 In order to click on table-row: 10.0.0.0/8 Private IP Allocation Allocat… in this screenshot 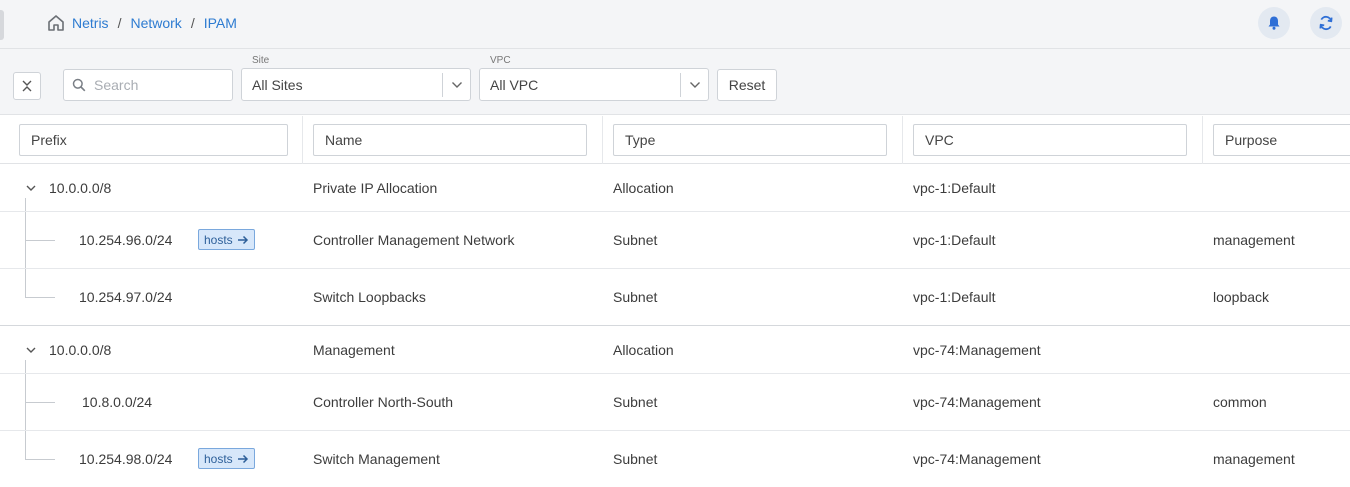, I will do `click(675, 188)`.